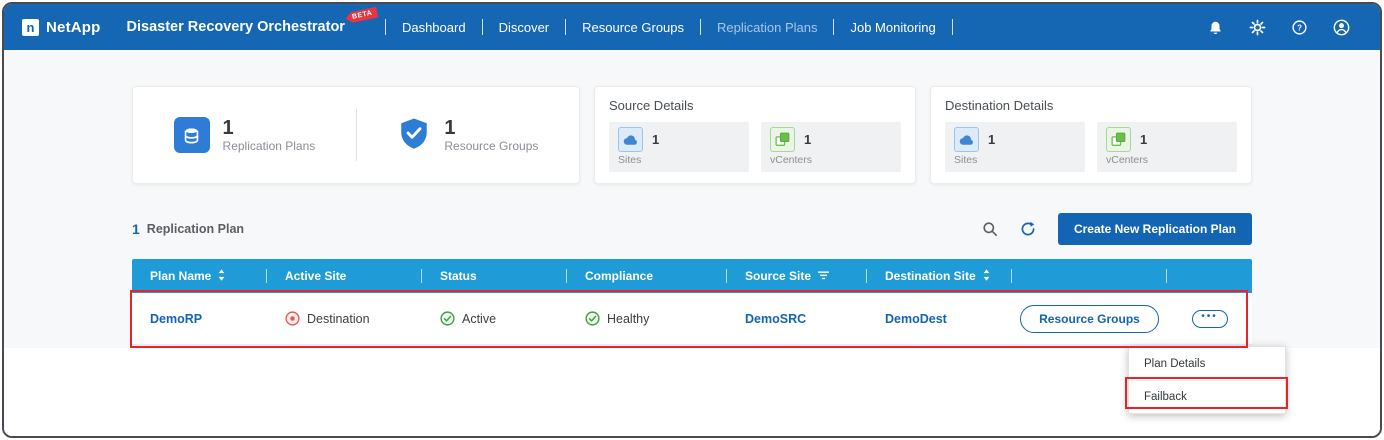 The height and width of the screenshot is (440, 1384). Describe the element at coordinates (199, 276) in the screenshot. I see `col-header-plan-name: Plan Name` at that location.